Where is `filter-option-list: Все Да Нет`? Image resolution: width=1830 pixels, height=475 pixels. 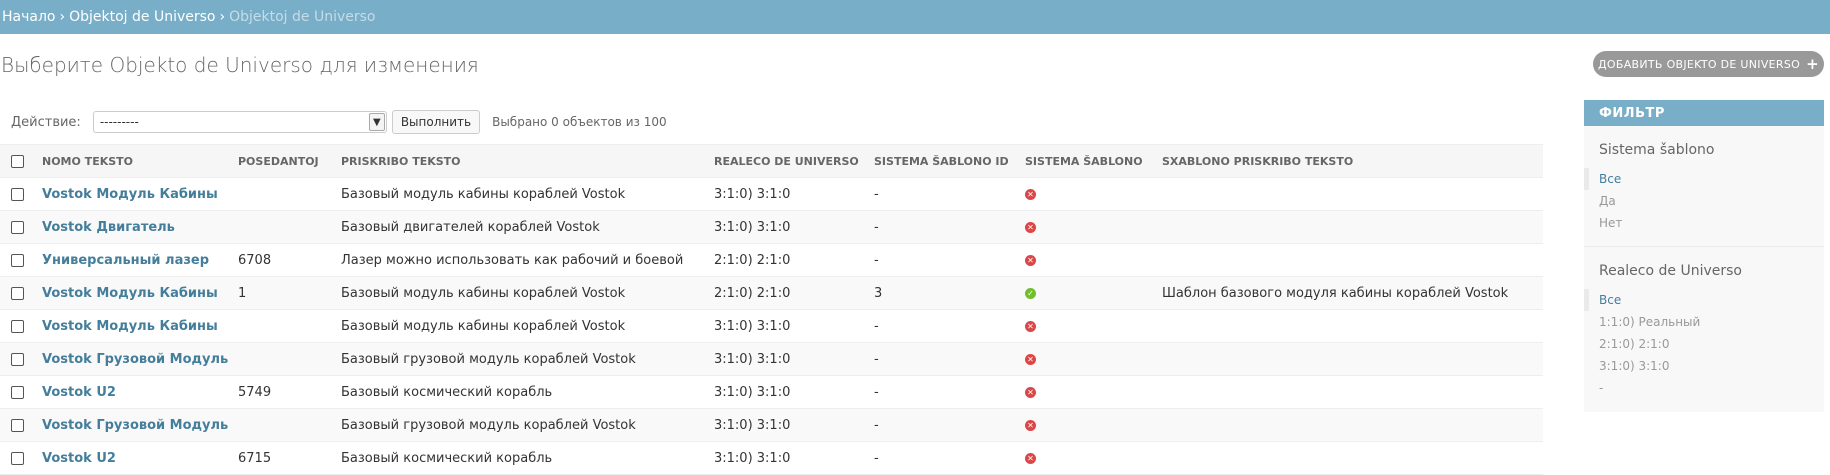
filter-option-list: Все Да Нет is located at coordinates (1704, 201).